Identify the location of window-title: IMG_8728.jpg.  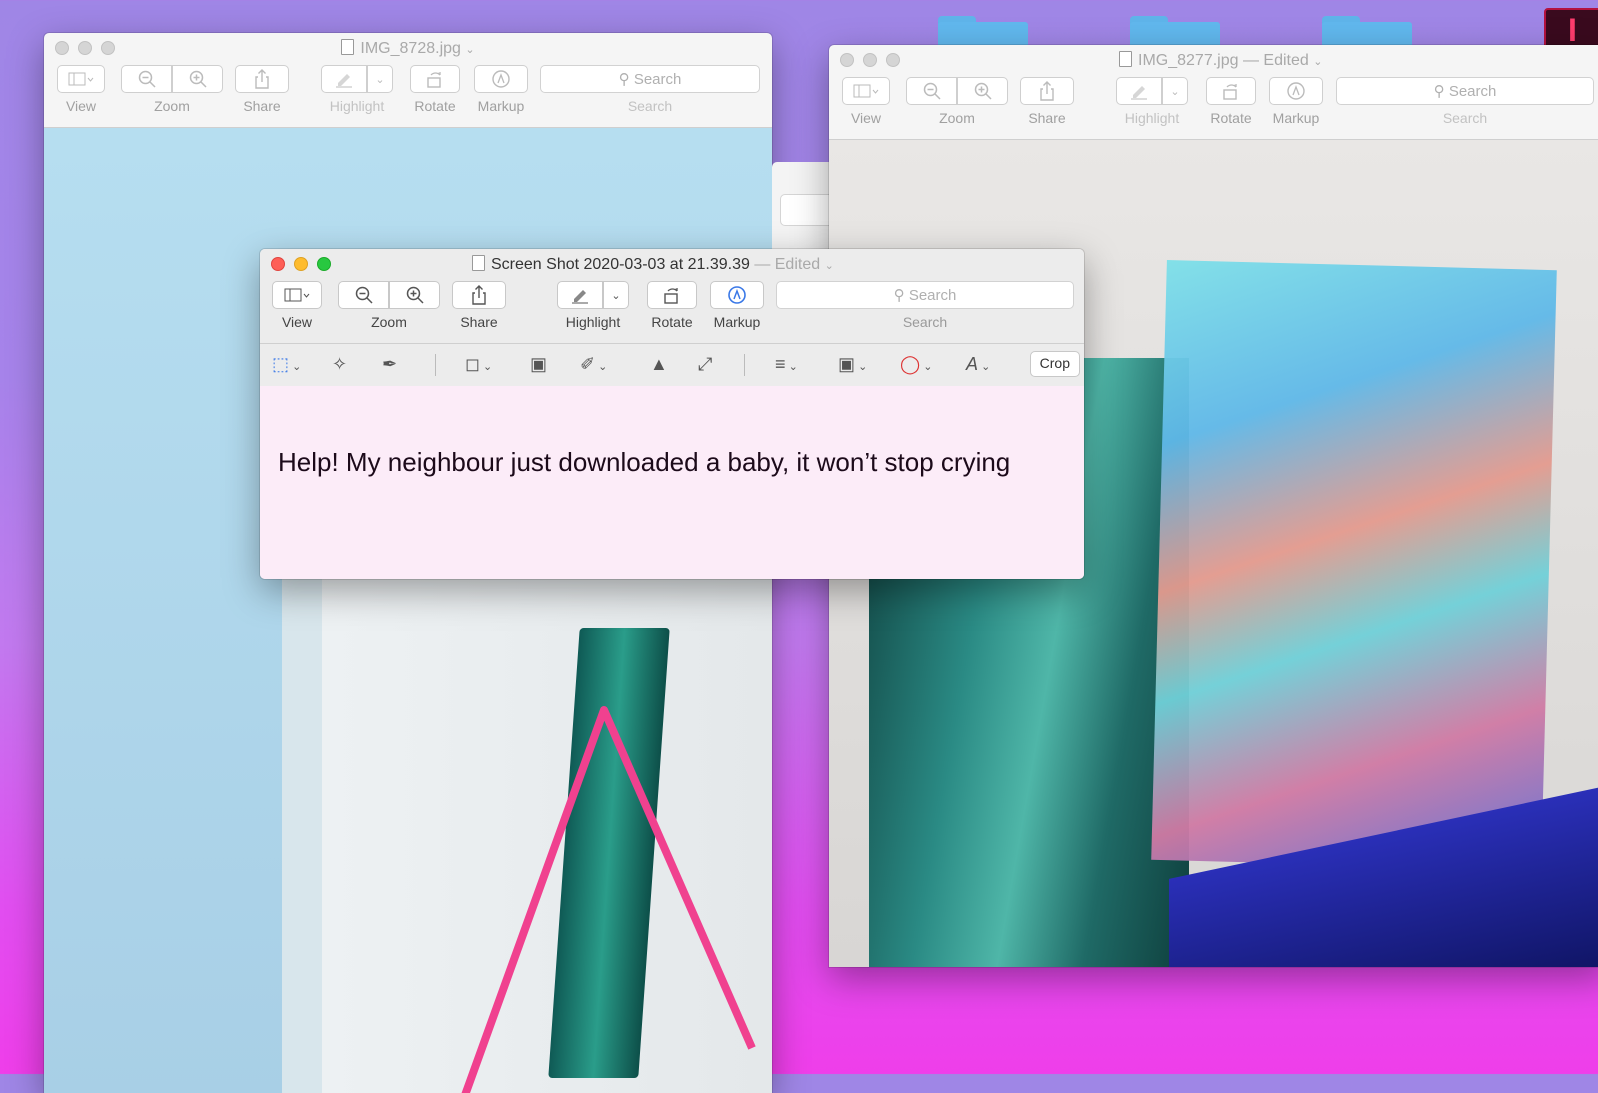
(410, 48).